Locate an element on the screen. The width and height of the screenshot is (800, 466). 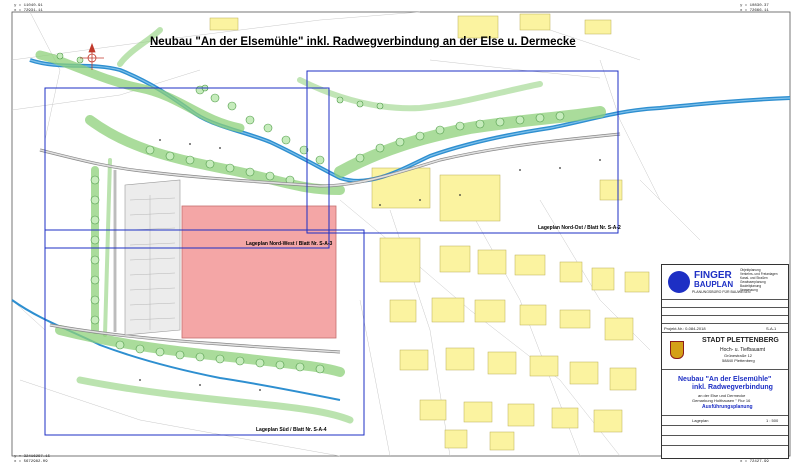
project-number: Projekt-Nr.: 0-084-2018 is located at coordinates (685, 328).